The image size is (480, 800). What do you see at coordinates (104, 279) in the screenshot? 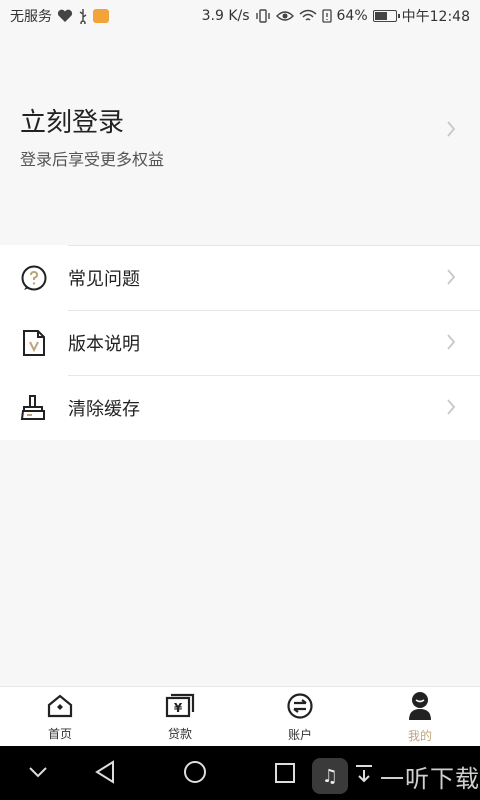
I see `menu-item-label: 常见问题` at bounding box center [104, 279].